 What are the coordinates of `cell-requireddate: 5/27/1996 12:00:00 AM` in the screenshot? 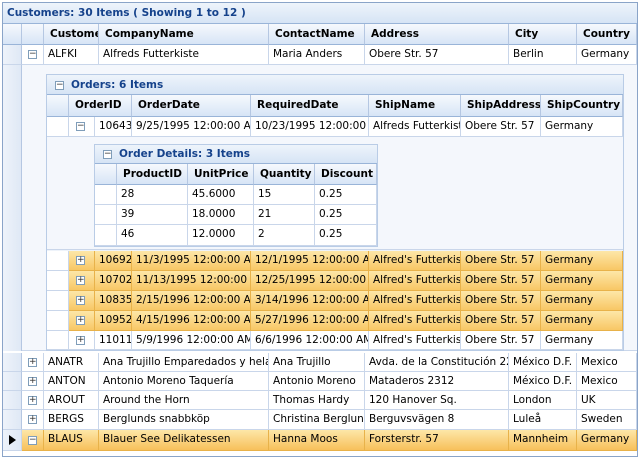 It's located at (310, 321).